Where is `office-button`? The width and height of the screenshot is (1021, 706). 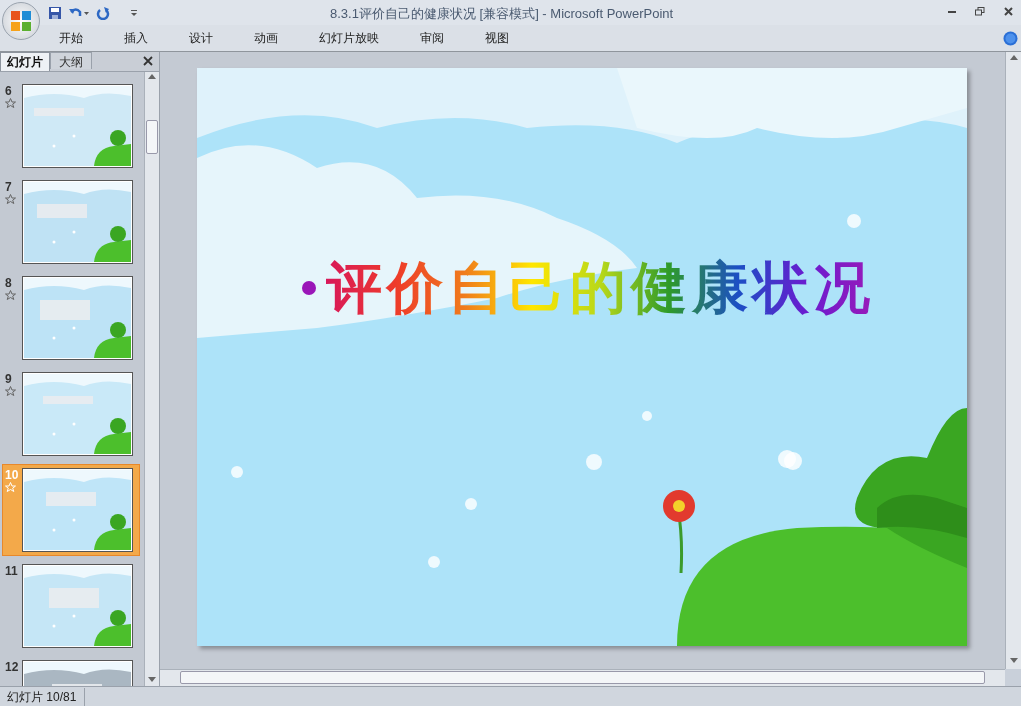
office-button is located at coordinates (21, 21).